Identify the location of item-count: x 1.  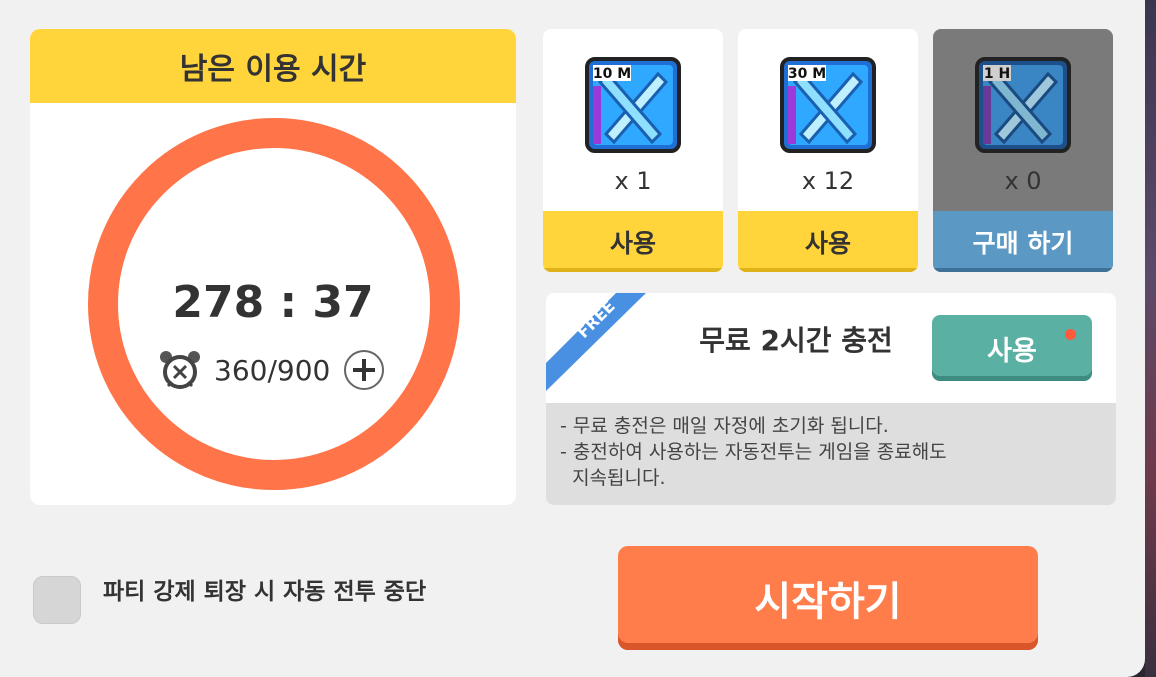
(633, 181).